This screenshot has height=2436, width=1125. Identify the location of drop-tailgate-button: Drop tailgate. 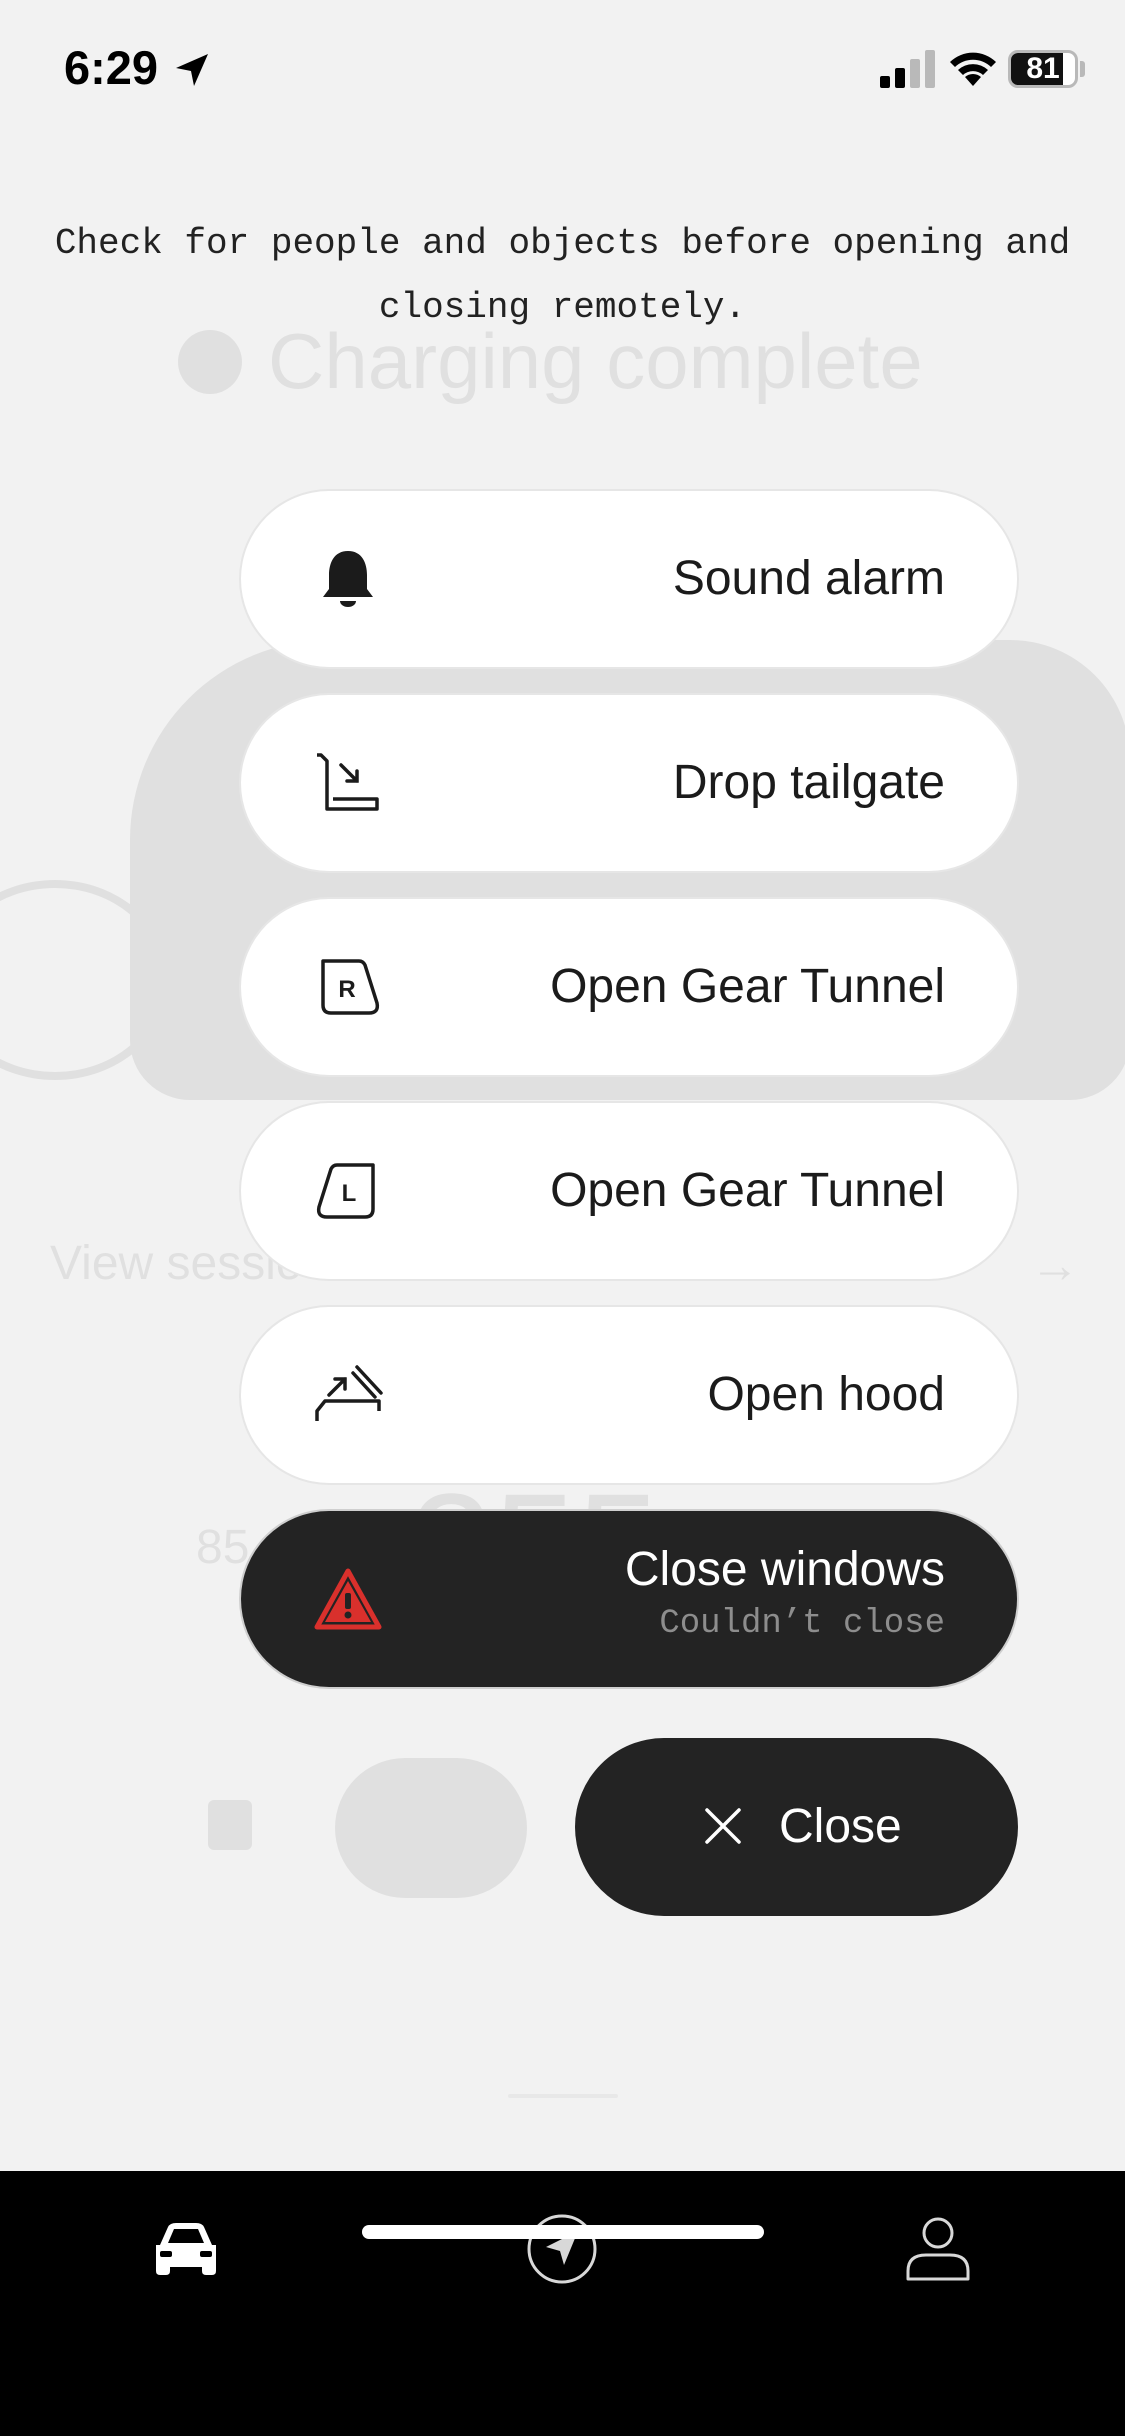
(629, 783).